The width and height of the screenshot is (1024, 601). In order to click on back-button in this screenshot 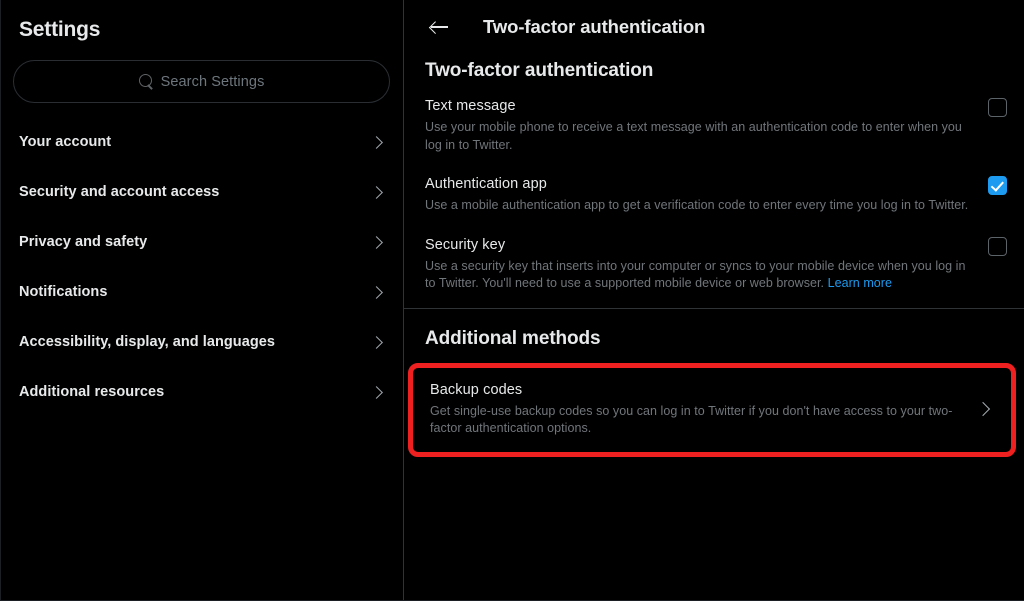, I will do `click(439, 27)`.